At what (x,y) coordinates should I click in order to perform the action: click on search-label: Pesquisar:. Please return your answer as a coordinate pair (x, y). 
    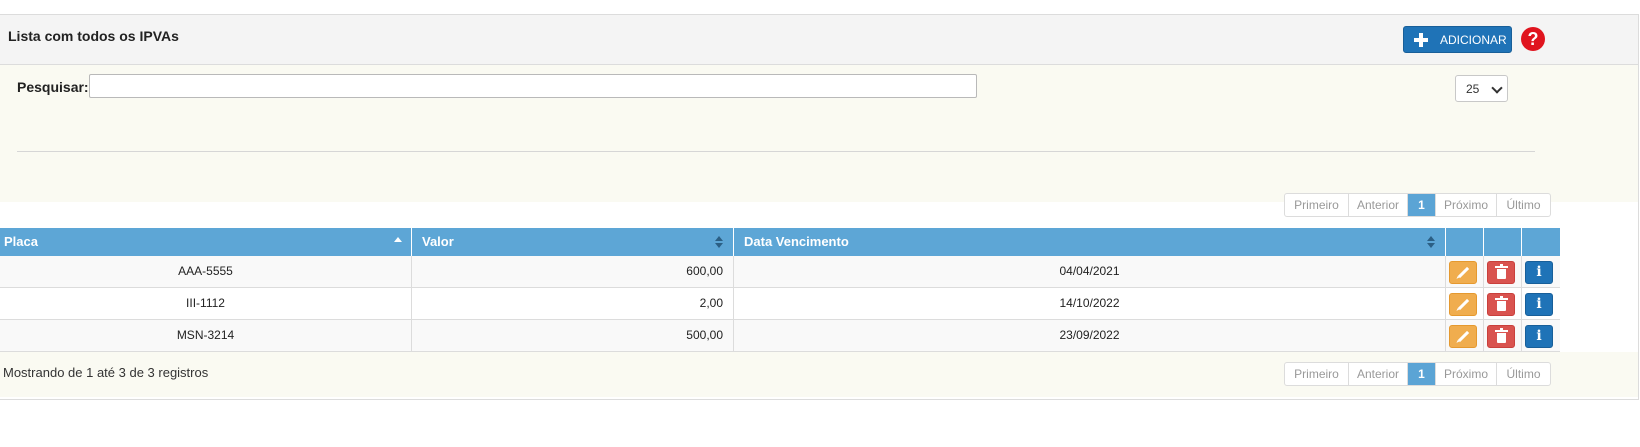
    Looking at the image, I should click on (53, 87).